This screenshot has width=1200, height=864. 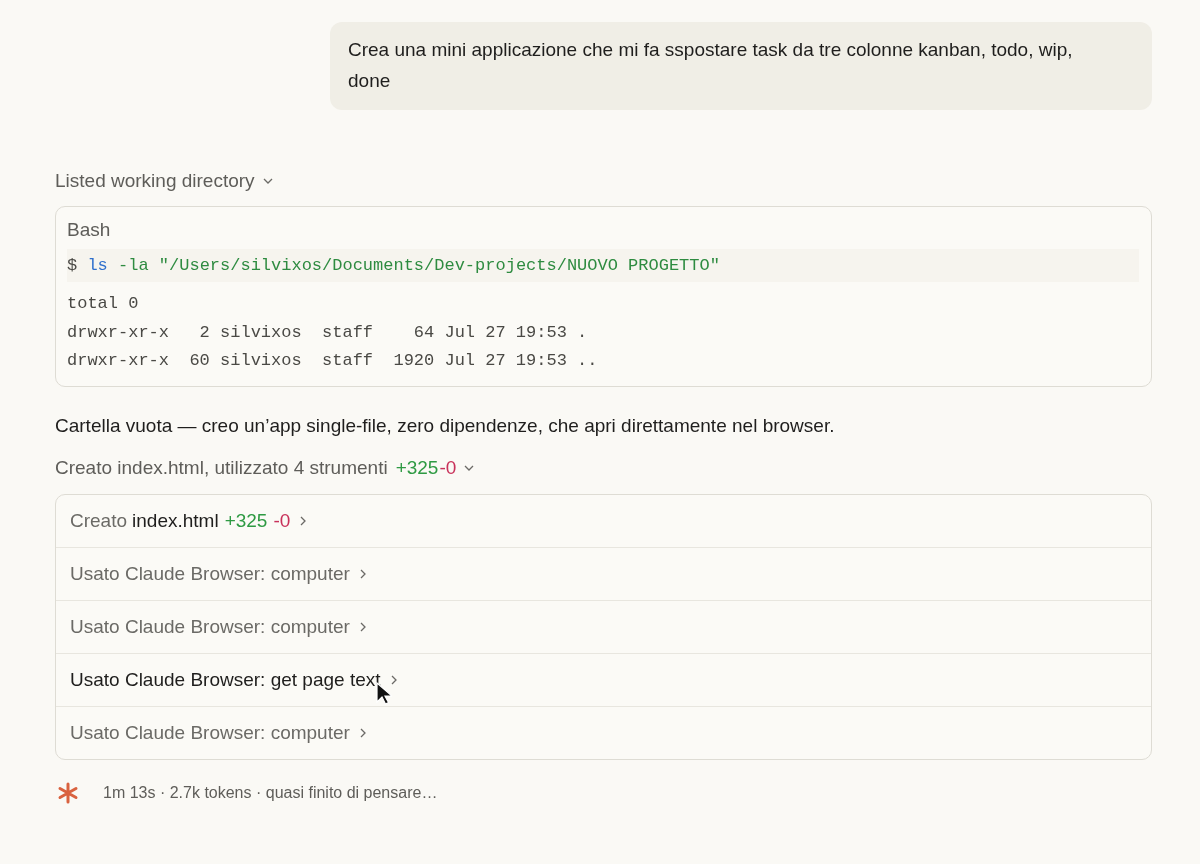 I want to click on shell-label: Bash, so click(x=89, y=230).